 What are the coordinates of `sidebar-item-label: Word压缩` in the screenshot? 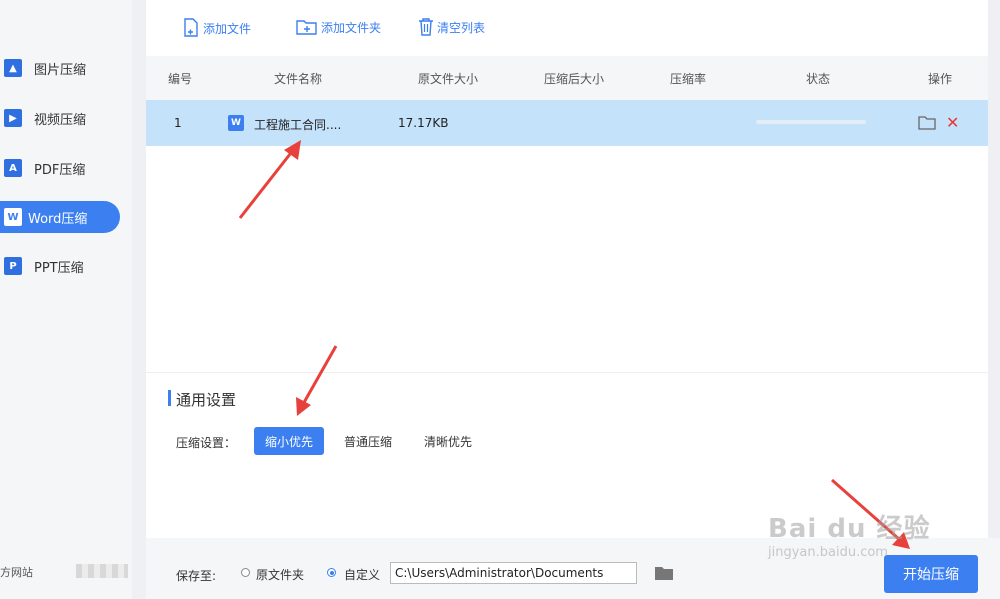 It's located at (58, 219).